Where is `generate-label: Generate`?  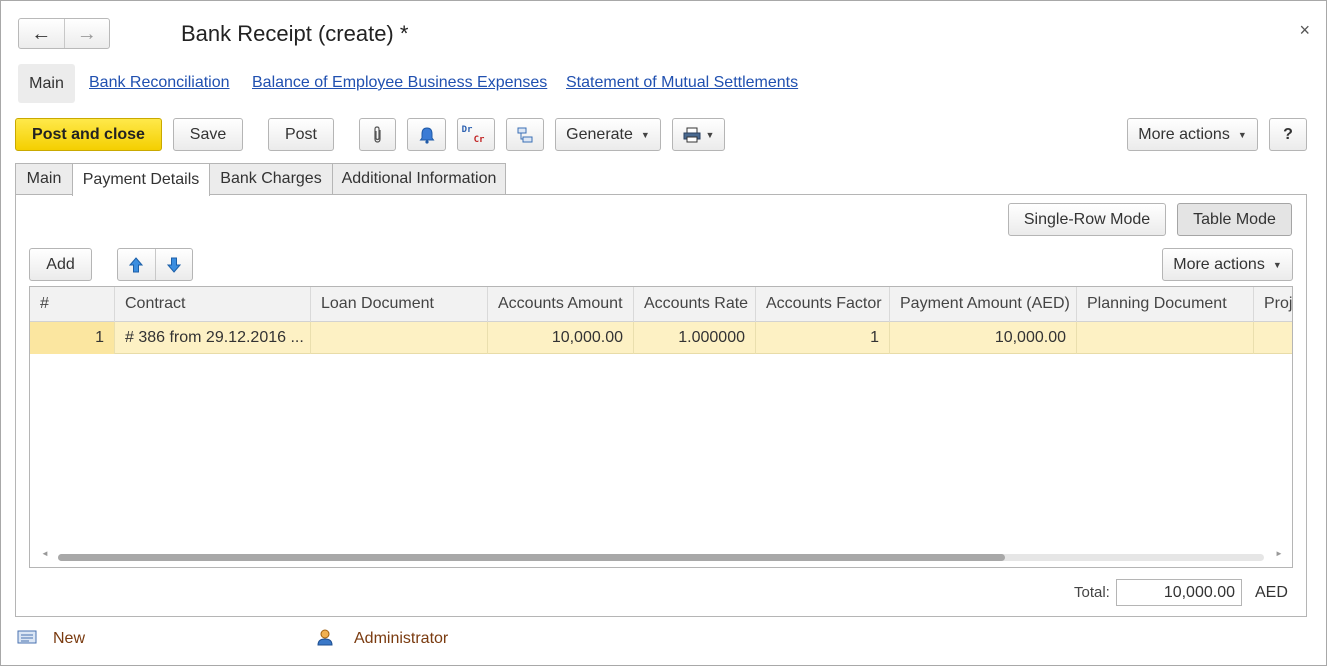
generate-label: Generate is located at coordinates (599, 134).